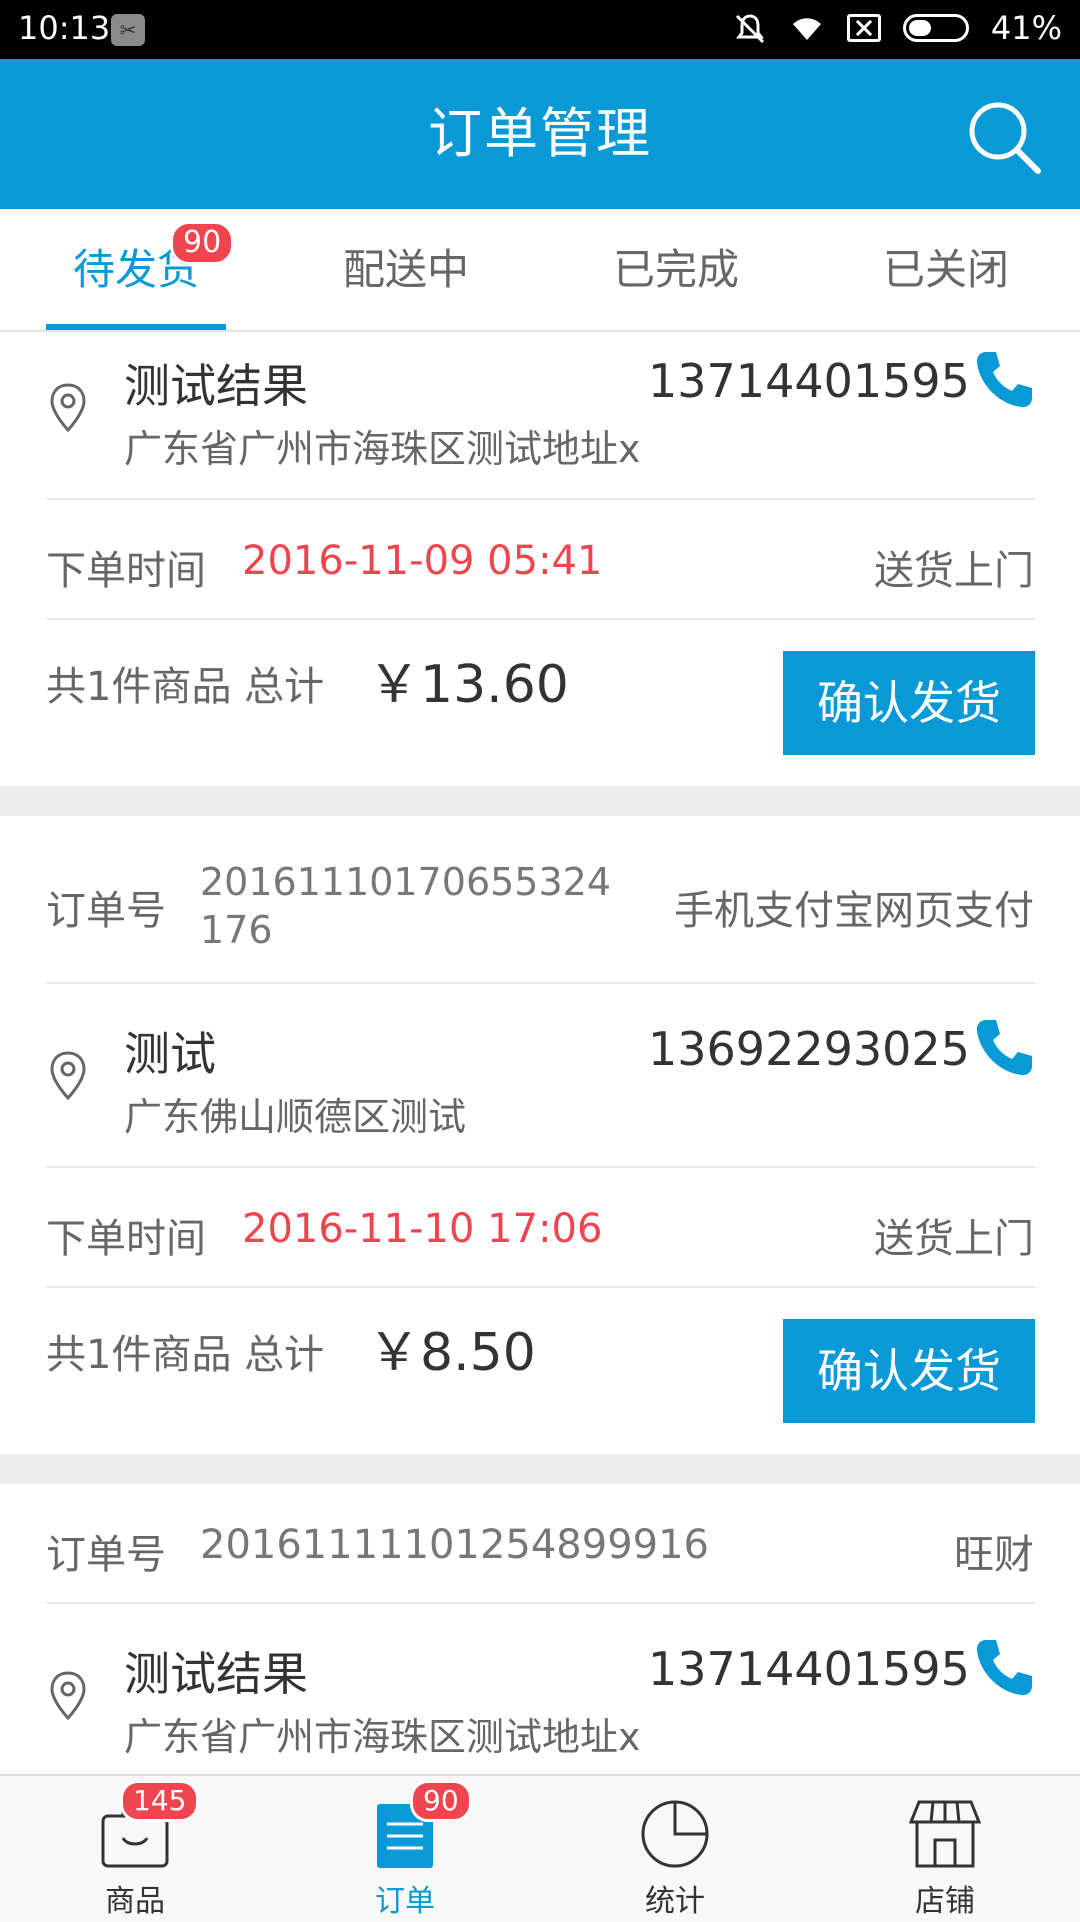 This screenshot has height=1922, width=1080. I want to click on tab-active-indicator, so click(136, 327).